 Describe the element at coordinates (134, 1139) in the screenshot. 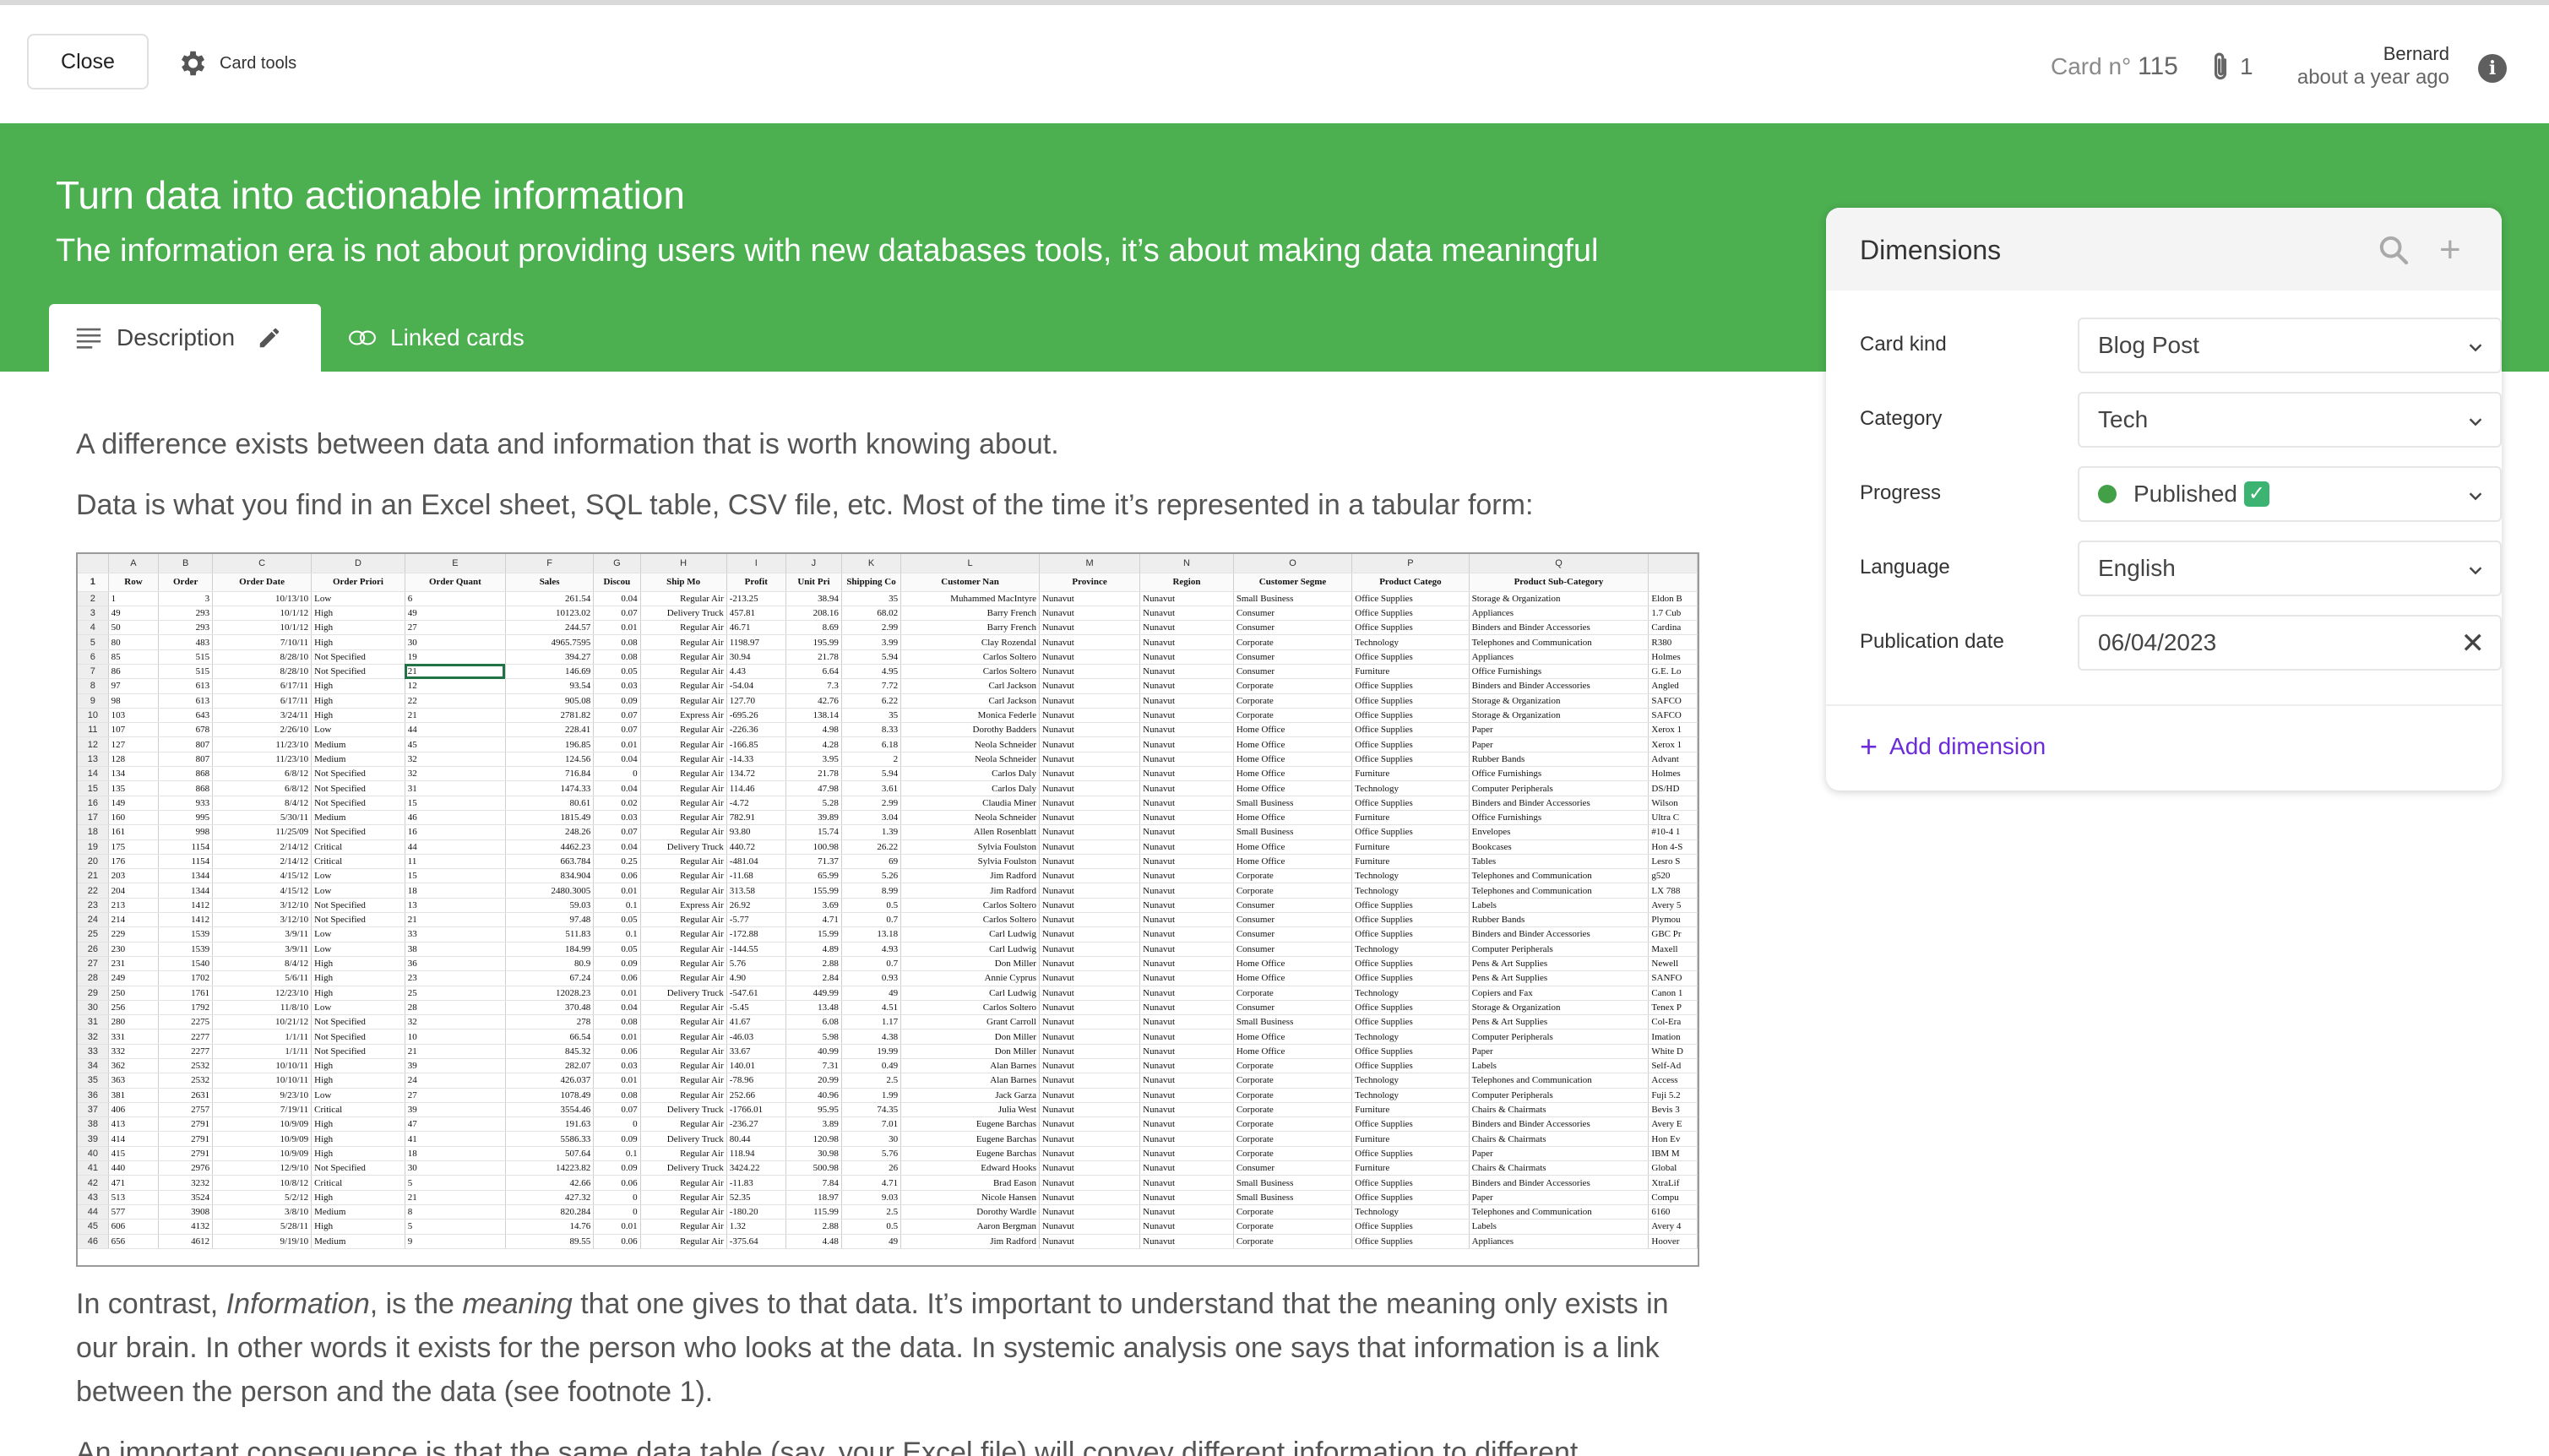

I see `table-cell: 414` at that location.